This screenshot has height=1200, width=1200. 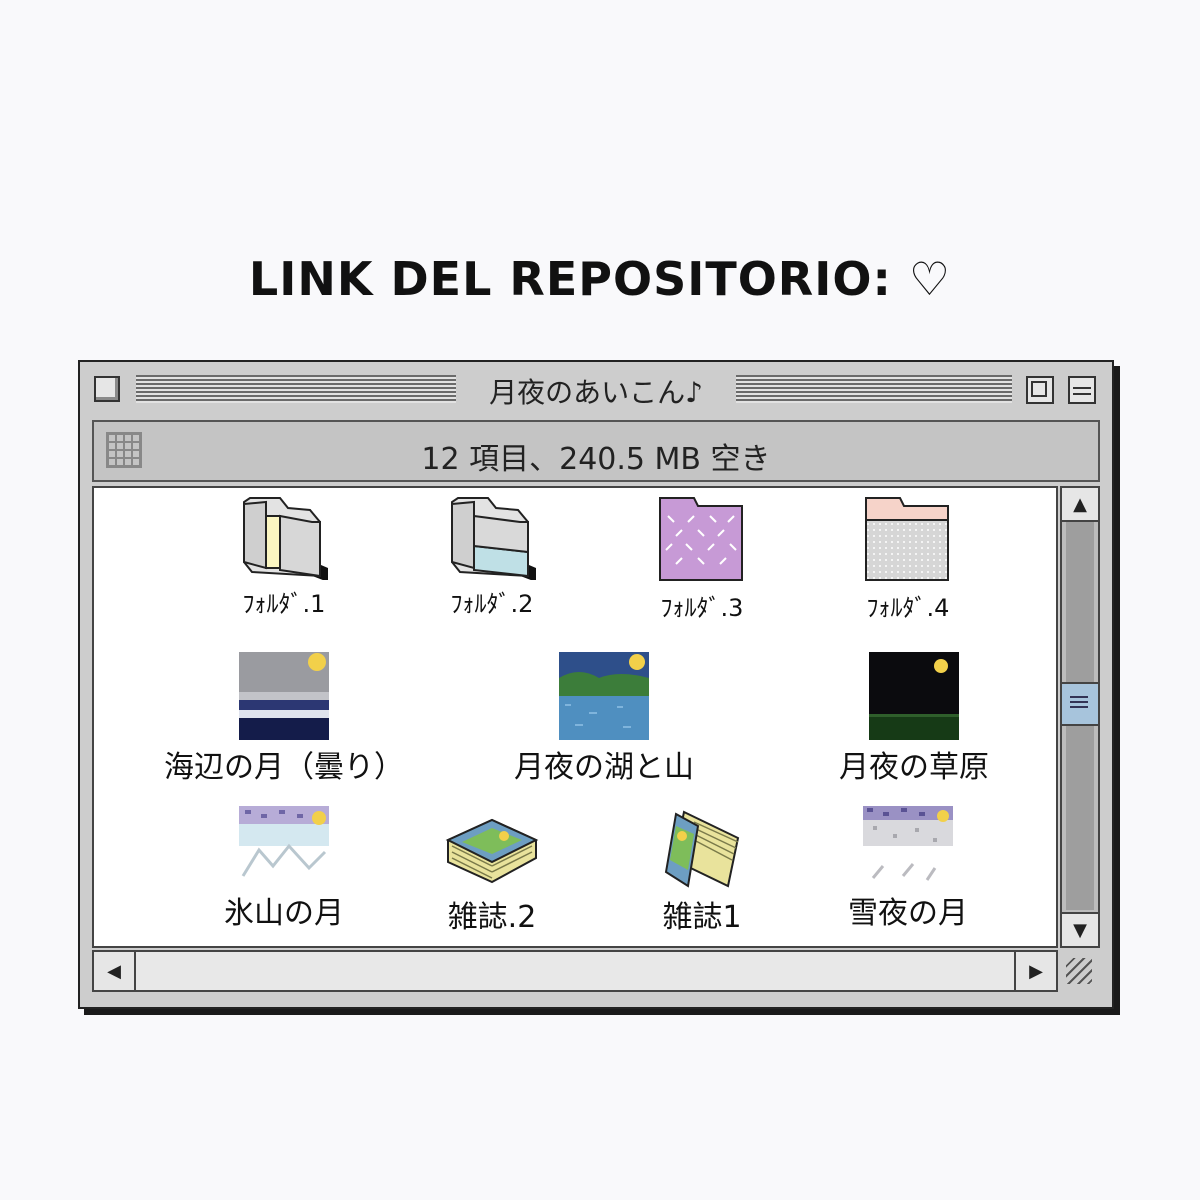 What do you see at coordinates (1080, 971) in the screenshot?
I see `resize-grip-icon` at bounding box center [1080, 971].